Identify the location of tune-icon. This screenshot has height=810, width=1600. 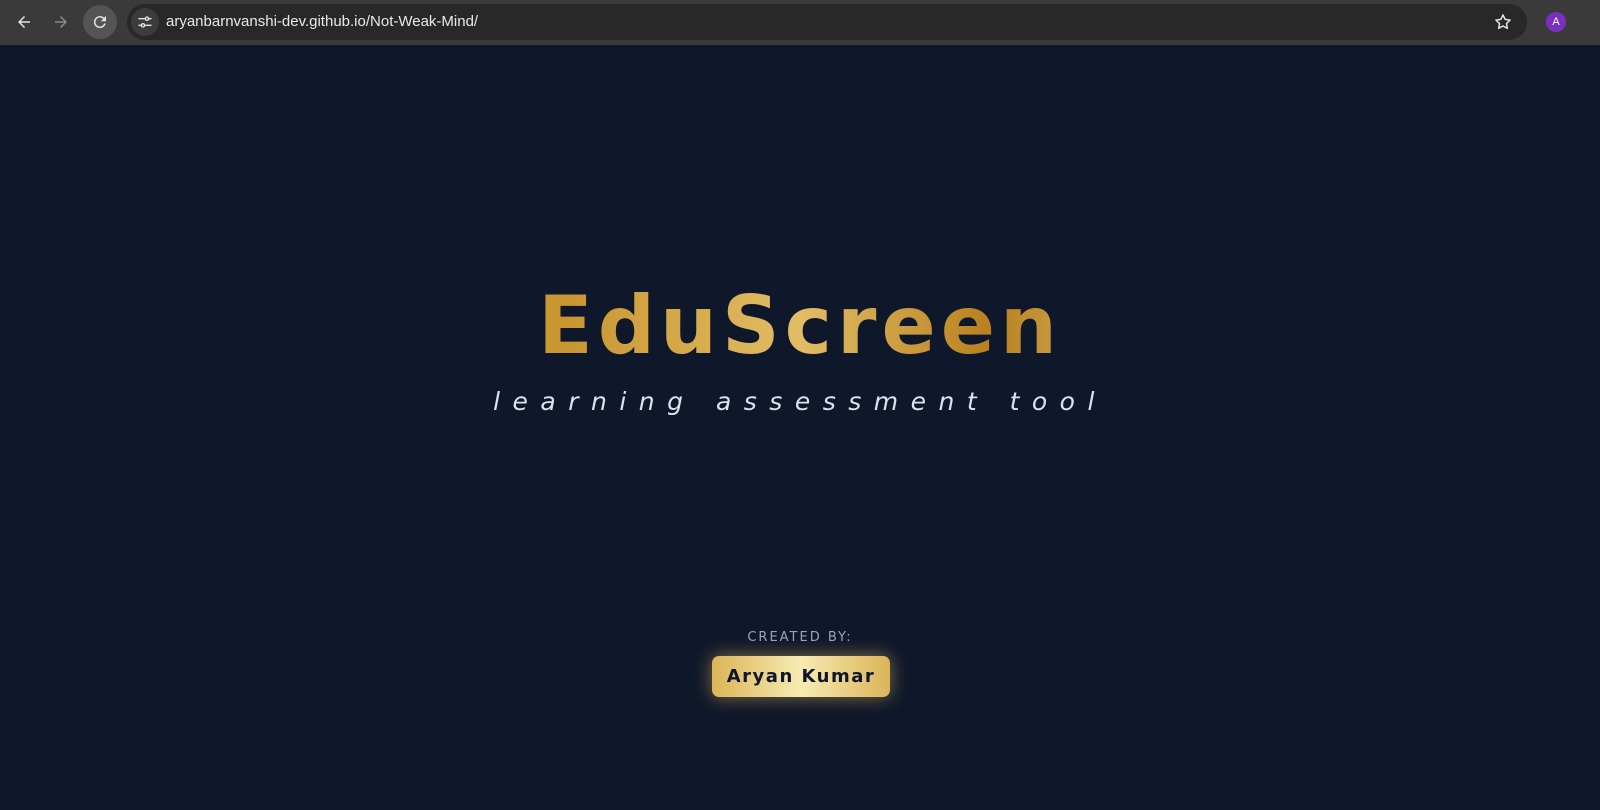
(145, 22).